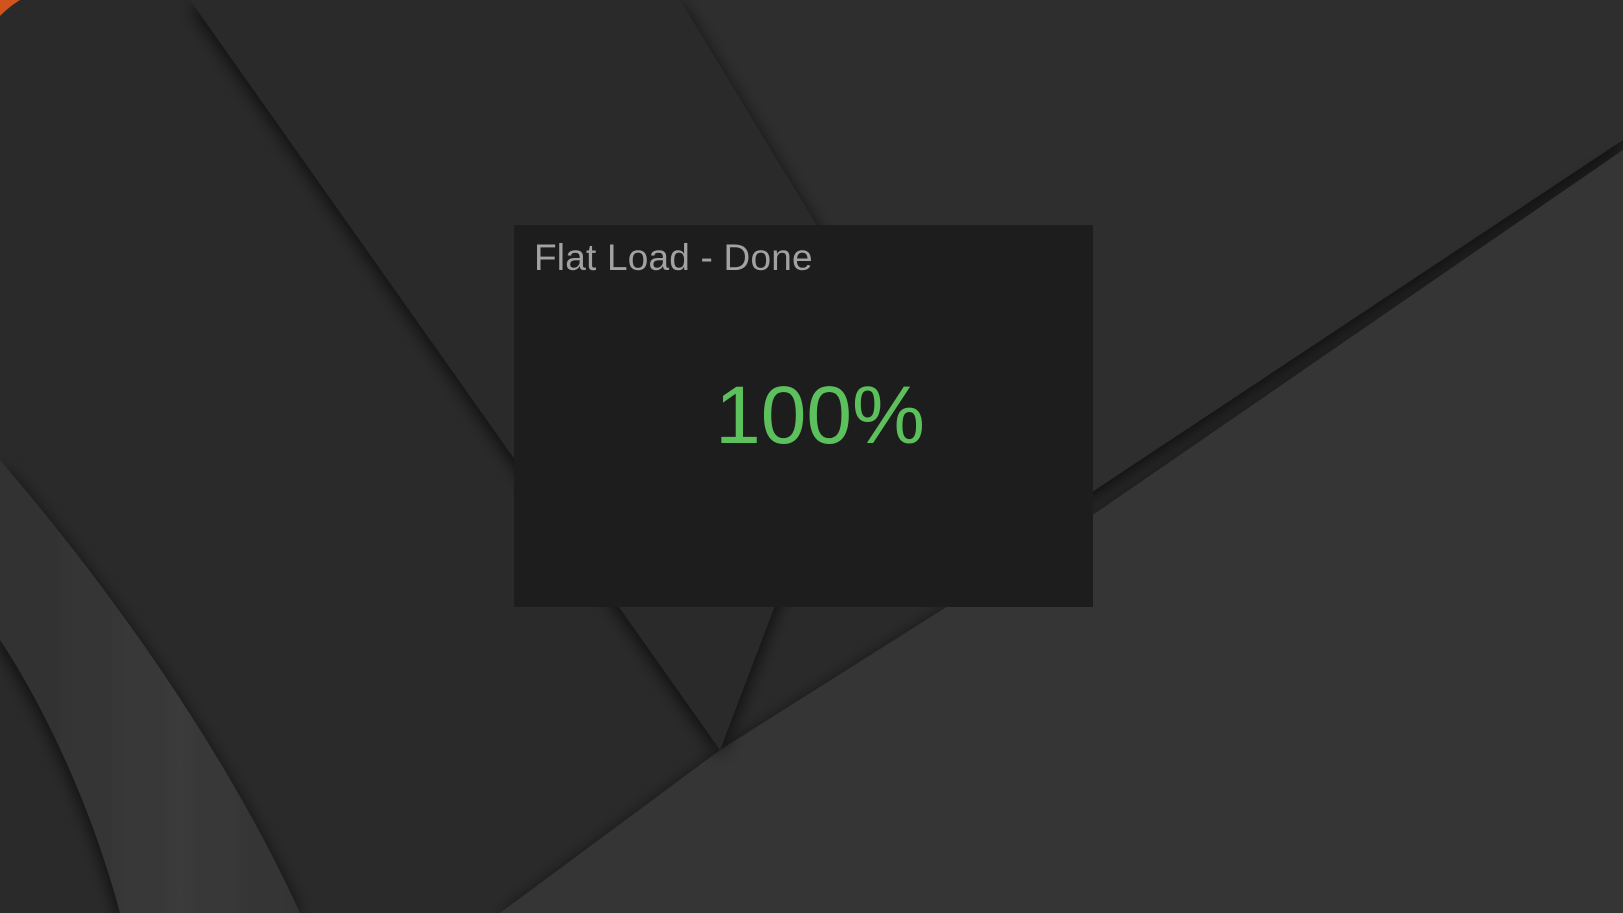 Image resolution: width=1623 pixels, height=913 pixels. I want to click on progress-percentage: 100%, so click(820, 415).